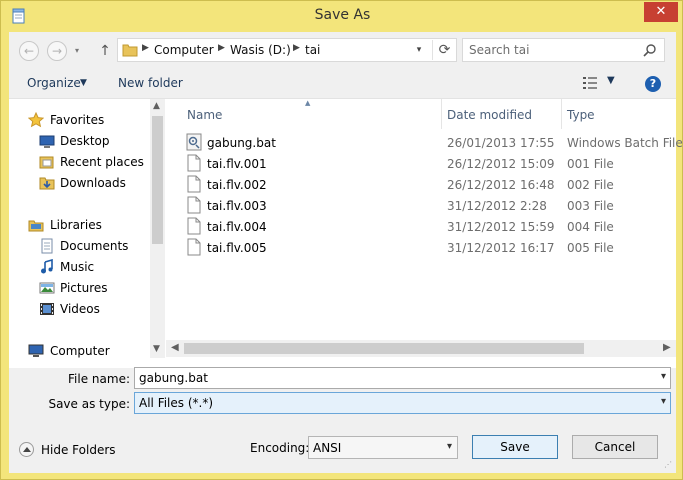 Image resolution: width=683 pixels, height=480 pixels. Describe the element at coordinates (590, 248) in the screenshot. I see `file-type: 005 File` at that location.